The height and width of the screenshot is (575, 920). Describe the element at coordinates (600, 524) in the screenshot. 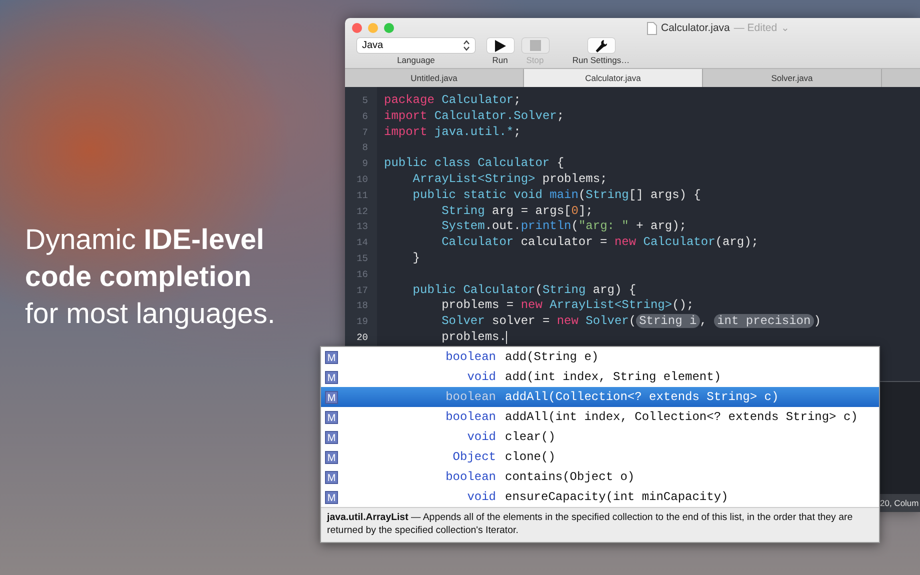

I see `documentation-text: java.util.ArrayList — Appends all of the elements in the specified collection to the end of this list, in the order that they are returned by the specified collection's Iterator.` at that location.